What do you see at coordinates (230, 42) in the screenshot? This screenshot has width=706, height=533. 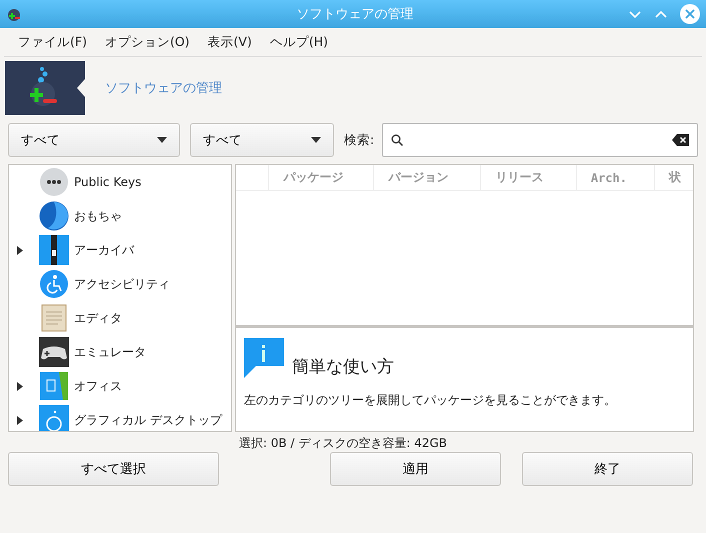 I see `menu-item: 表示(V)` at bounding box center [230, 42].